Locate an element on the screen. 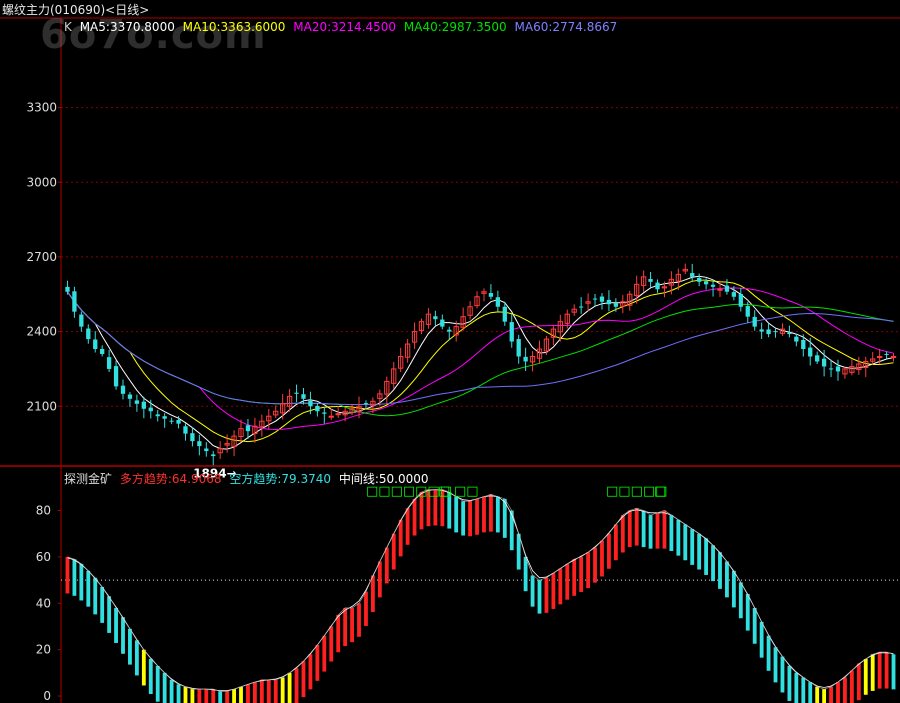 The width and height of the screenshot is (900, 703). indicator-tick-label: 60 is located at coordinates (43, 557).